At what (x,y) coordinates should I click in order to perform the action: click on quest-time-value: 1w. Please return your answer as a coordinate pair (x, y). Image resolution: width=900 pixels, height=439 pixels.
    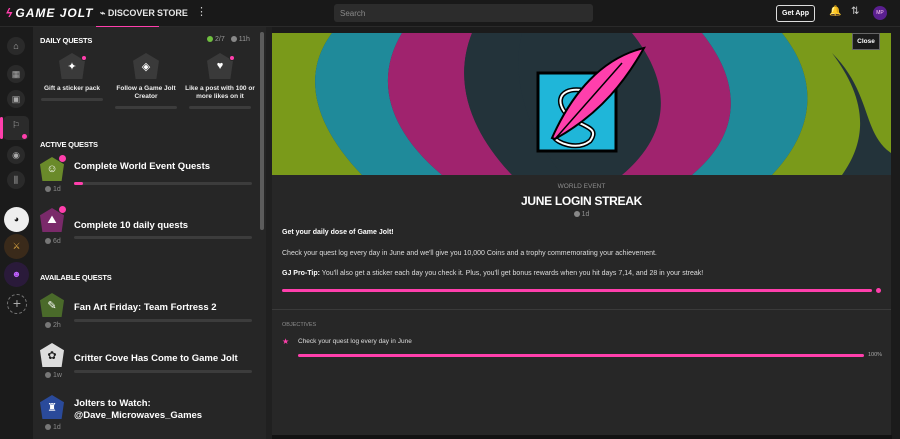
    Looking at the image, I should click on (57, 375).